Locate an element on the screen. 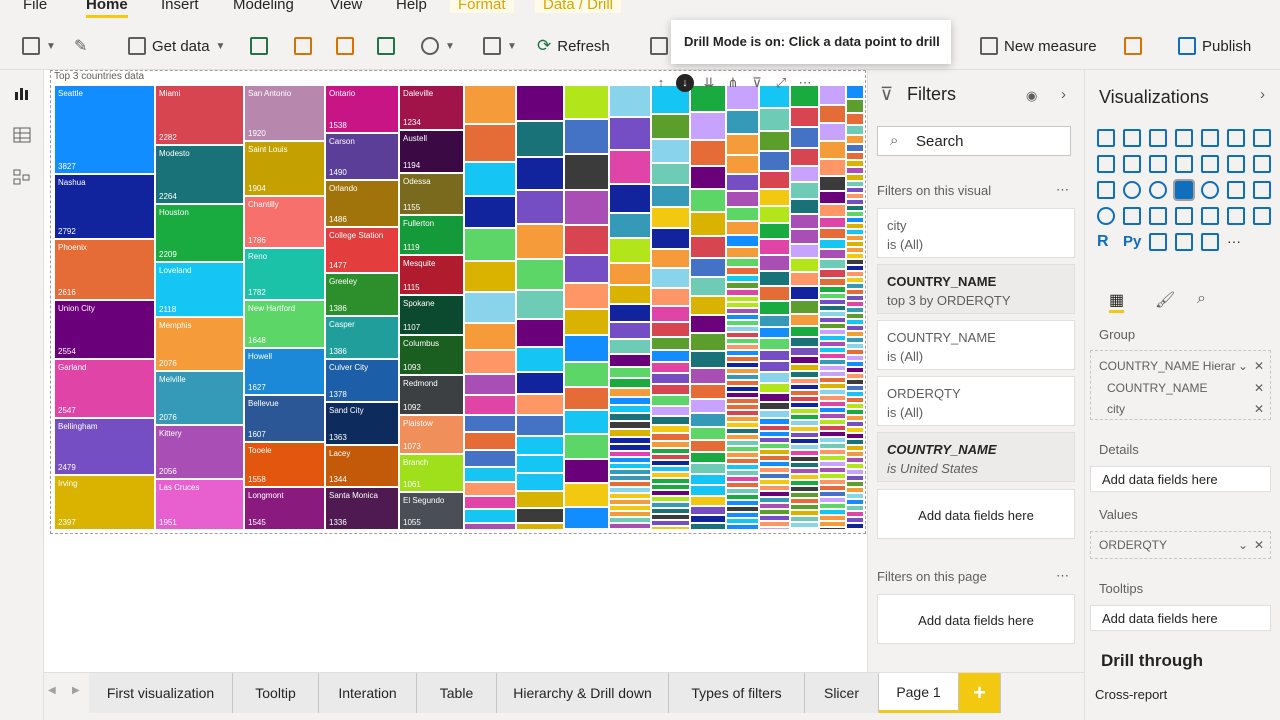 This screenshot has width=1280, height=720. r-visual-icon: R is located at coordinates (1106, 242).